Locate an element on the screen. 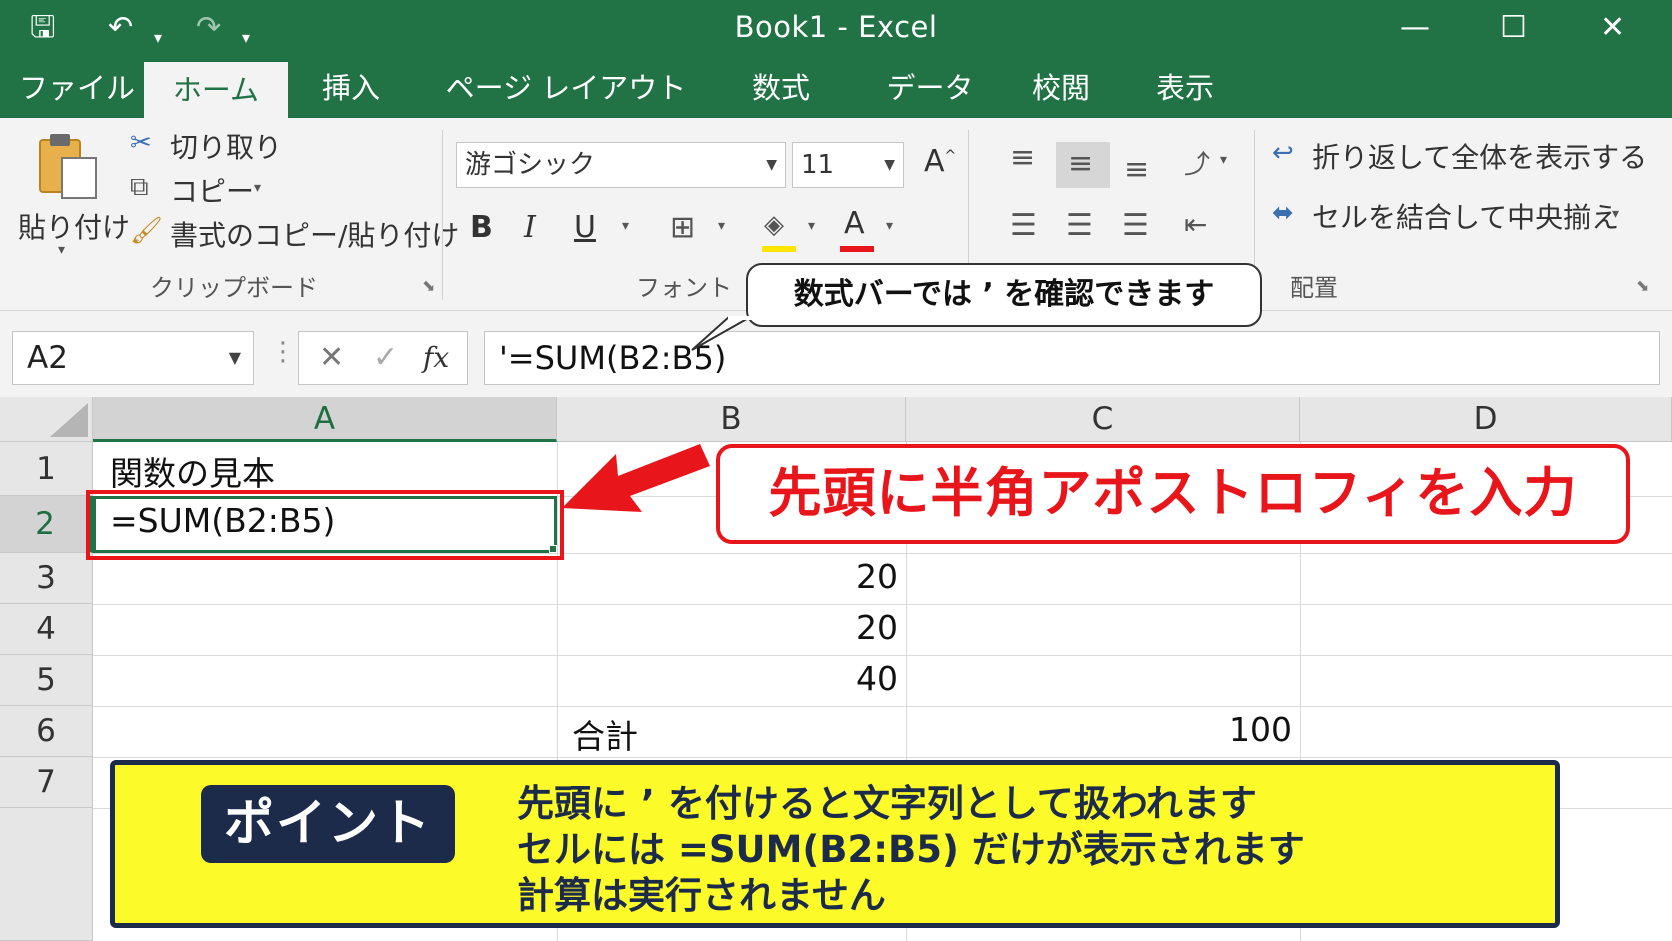  merge-center-button: ⬌ セルを結合して中央揃え ▾ is located at coordinates (1452, 215).